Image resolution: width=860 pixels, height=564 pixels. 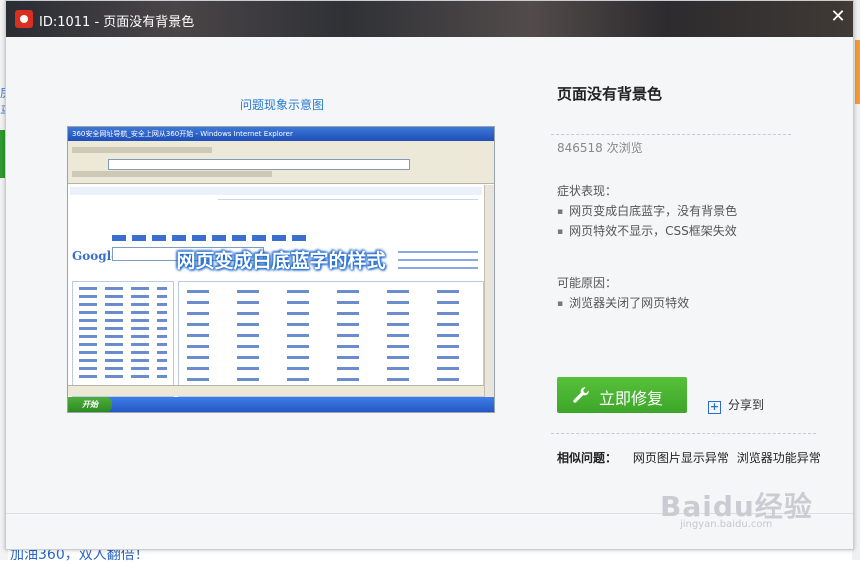 What do you see at coordinates (429, 19) in the screenshot?
I see `dialog-titlebar: ID:1011 - 页面没有背景色 ✕` at bounding box center [429, 19].